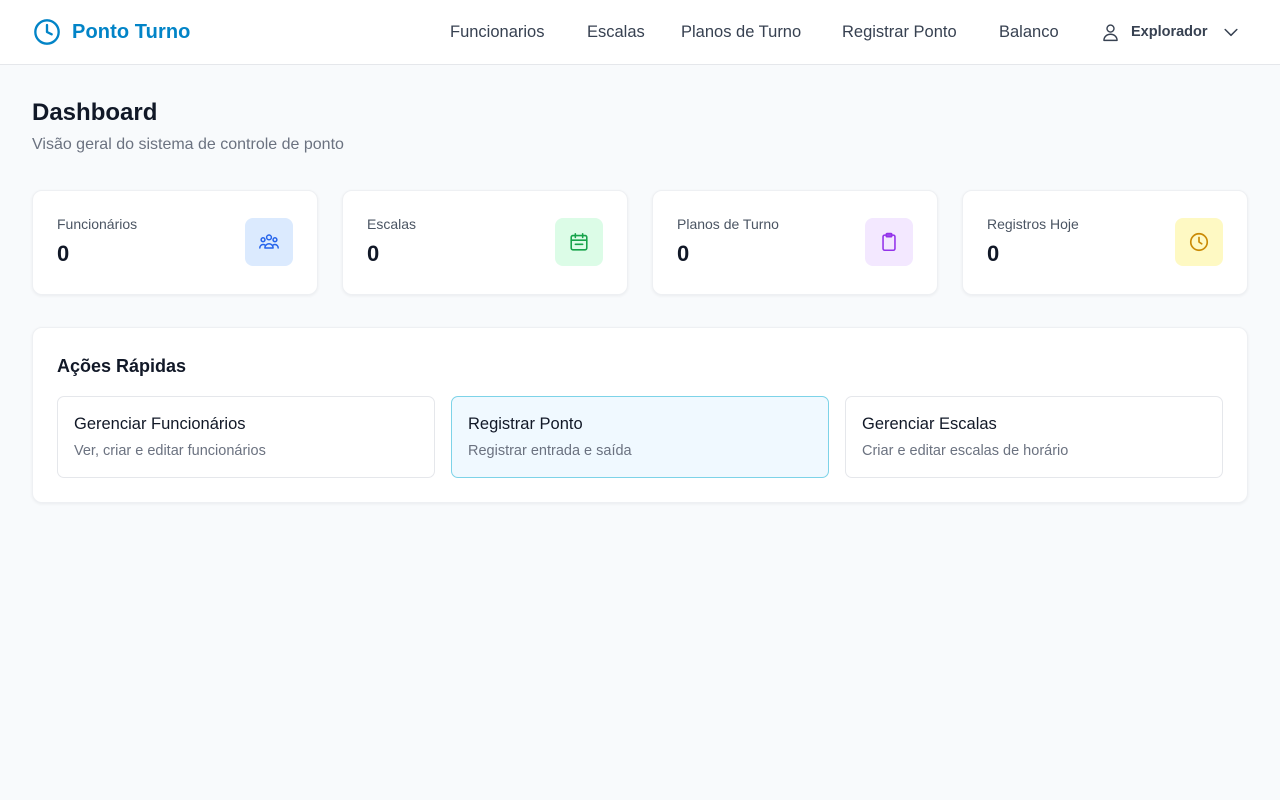 The height and width of the screenshot is (800, 1280). Describe the element at coordinates (1033, 224) in the screenshot. I see `stat-label: Registros Hoje` at that location.